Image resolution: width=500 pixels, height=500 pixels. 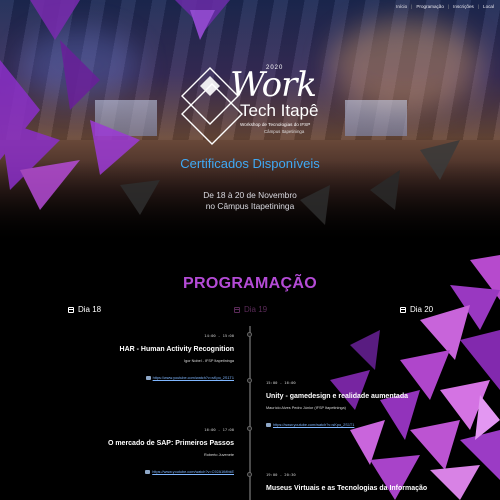 What do you see at coordinates (176, 349) in the screenshot?
I see `event-title: HAR - Human Activity Recognition` at bounding box center [176, 349].